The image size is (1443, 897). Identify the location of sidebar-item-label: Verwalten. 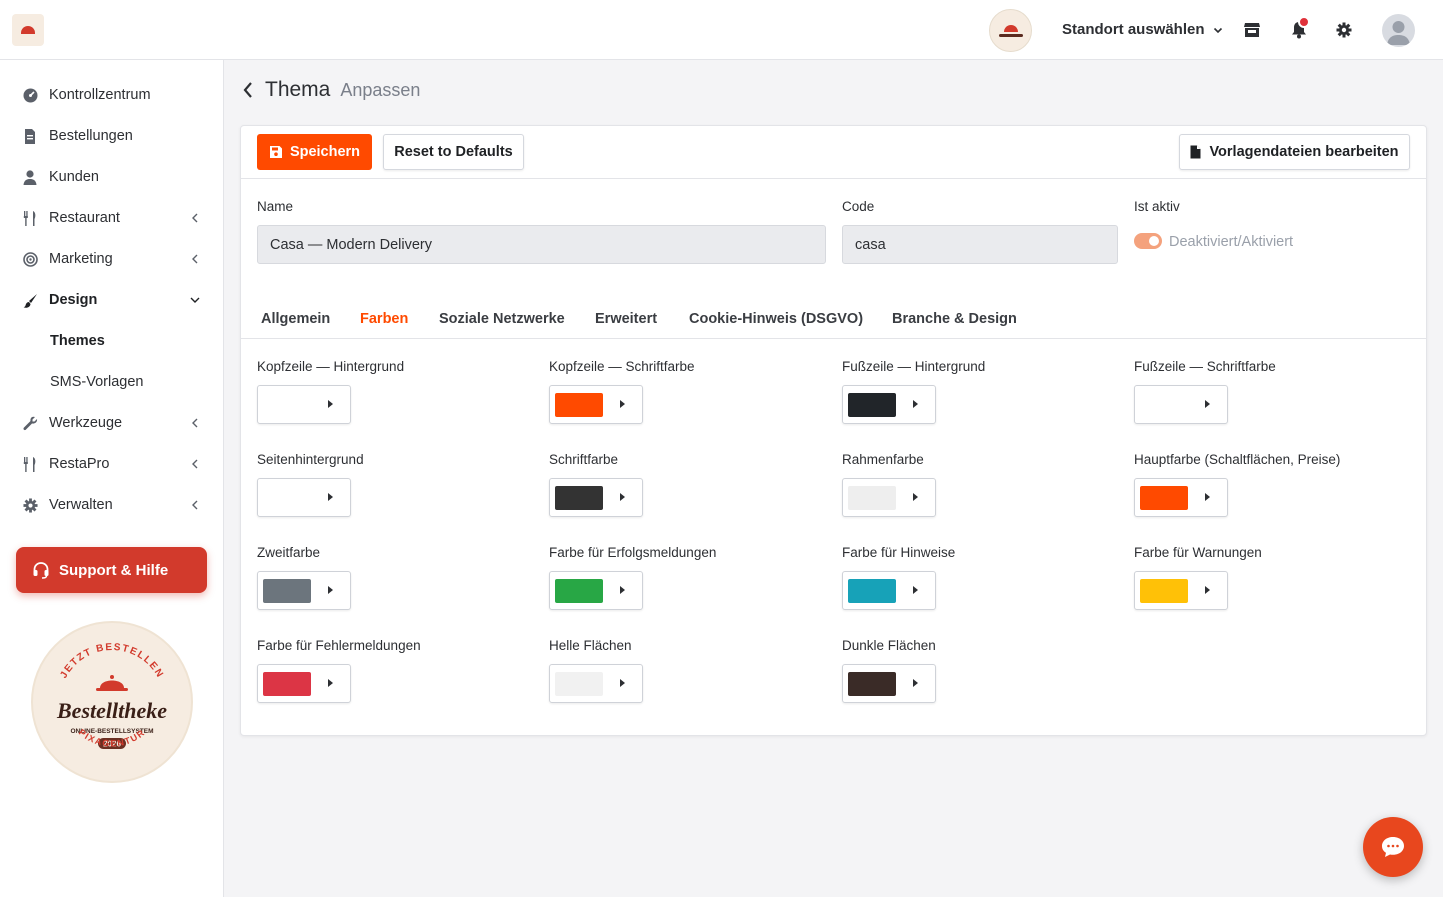
(81, 505).